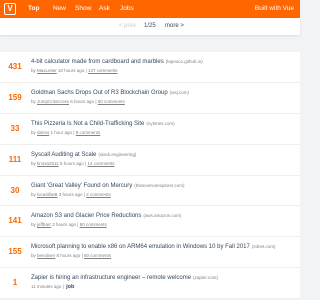 This screenshot has width=320, height=300. I want to click on pagination-bar: < prev 1/25 more >, so click(150, 26).